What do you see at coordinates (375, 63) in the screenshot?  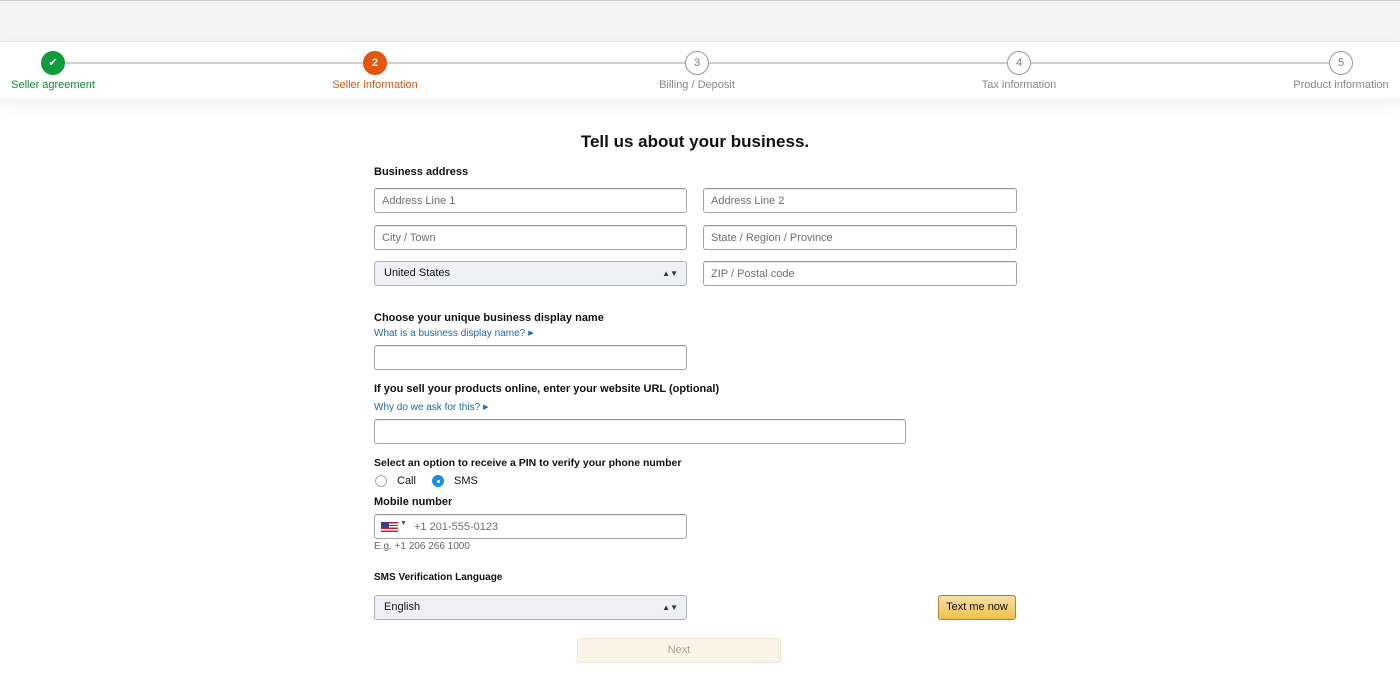 I see `step-number: 2` at bounding box center [375, 63].